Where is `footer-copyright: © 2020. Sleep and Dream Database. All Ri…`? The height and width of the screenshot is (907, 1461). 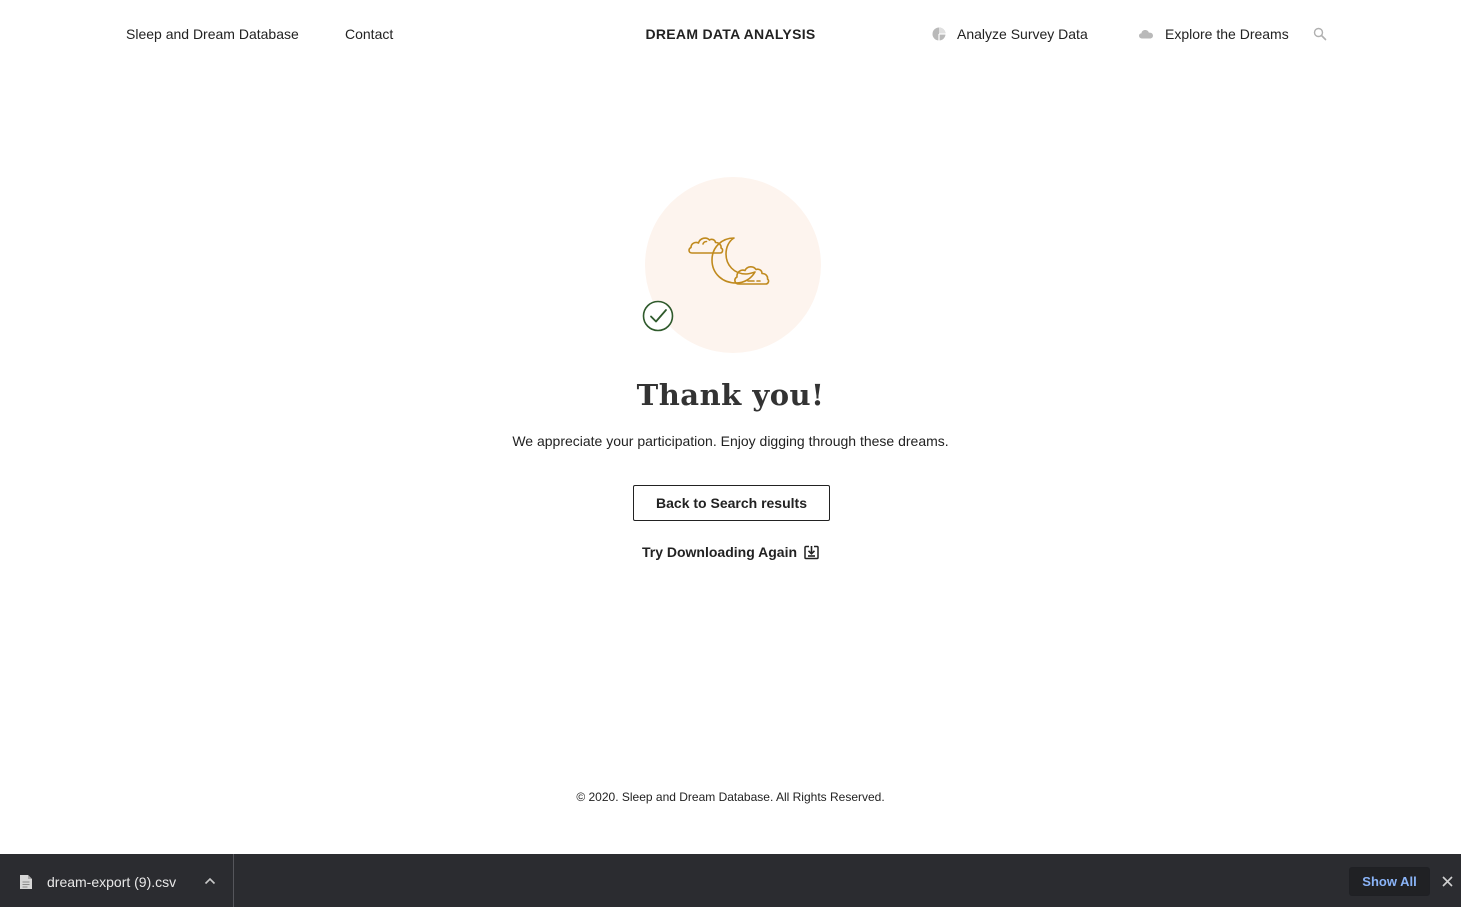 footer-copyright: © 2020. Sleep and Dream Database. All Ri… is located at coordinates (730, 797).